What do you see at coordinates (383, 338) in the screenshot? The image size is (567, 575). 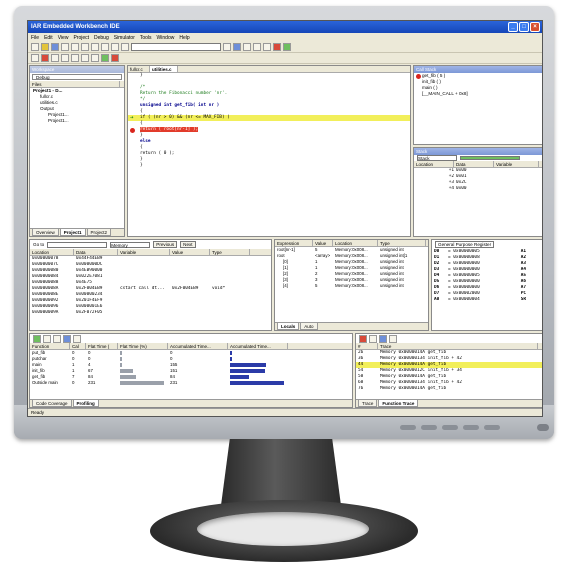 I see `trace-toggle-icon` at bounding box center [383, 338].